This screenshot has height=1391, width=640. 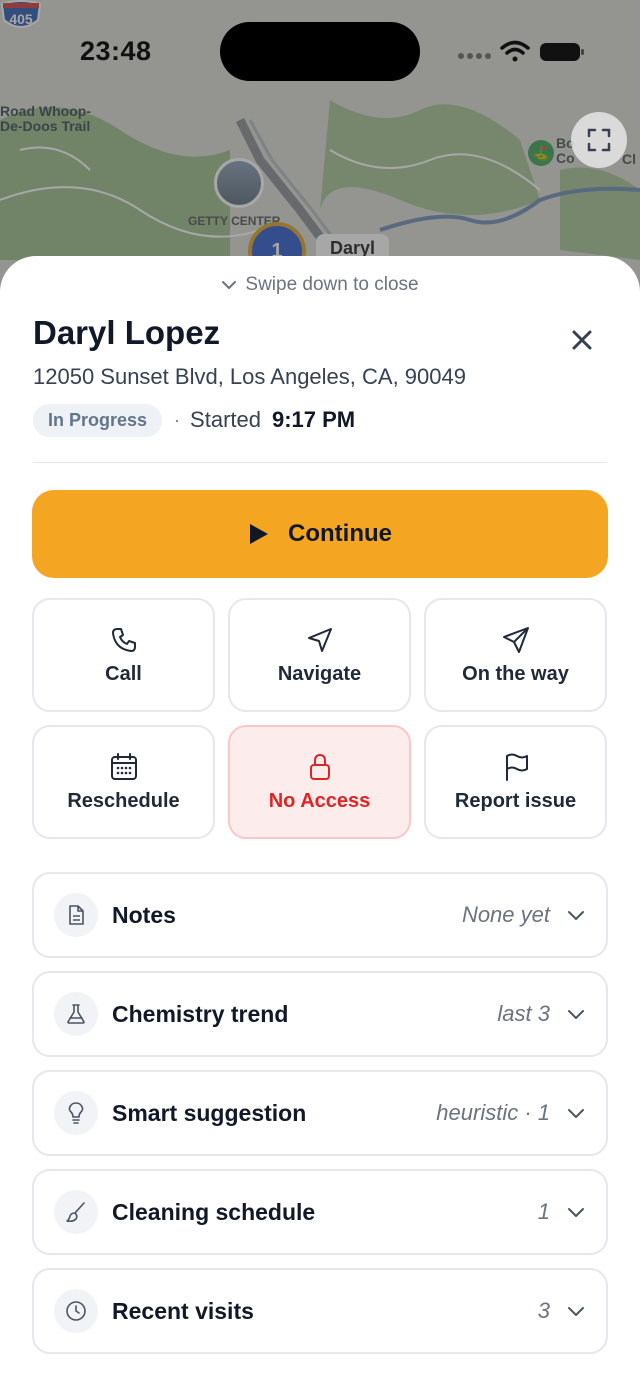 I want to click on call-button: Call, so click(x=123, y=655).